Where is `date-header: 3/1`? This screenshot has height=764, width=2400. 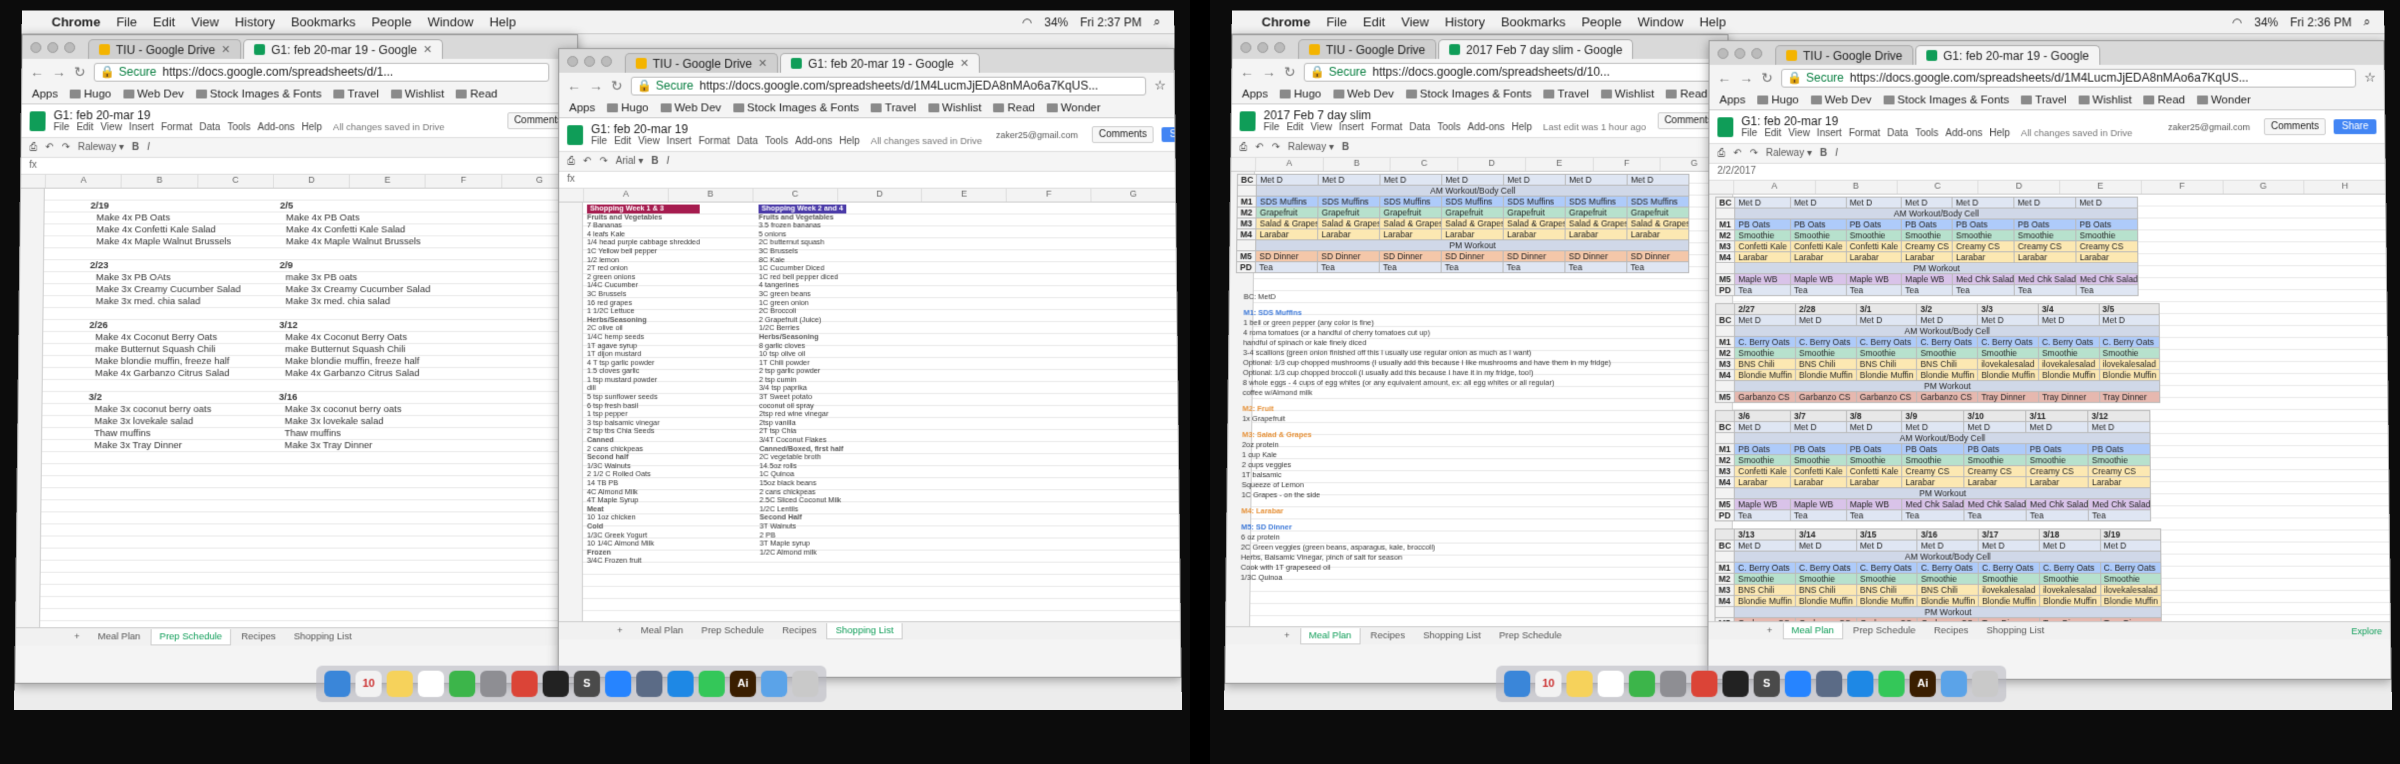
date-header: 3/1 is located at coordinates (1886, 309).